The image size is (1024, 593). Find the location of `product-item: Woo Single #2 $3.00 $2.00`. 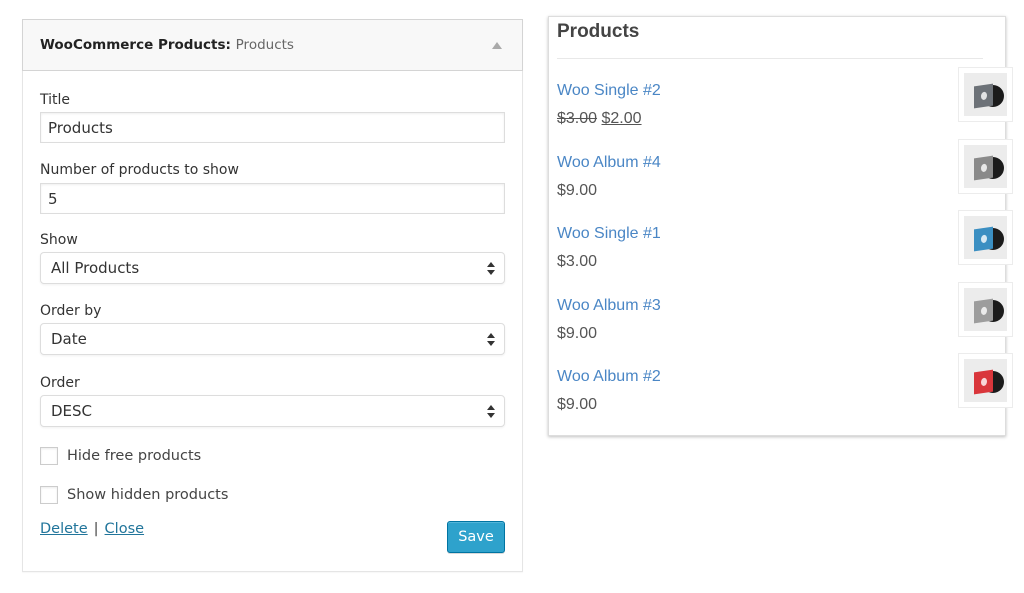

product-item: Woo Single #2 $3.00 $2.00 is located at coordinates (785, 104).